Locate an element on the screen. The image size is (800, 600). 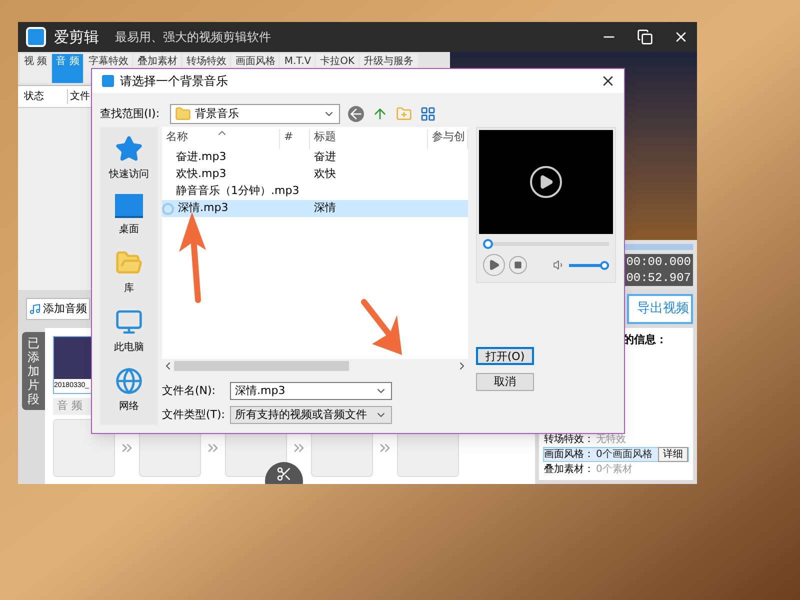
time-text: 00:52.907 is located at coordinates (658, 278).